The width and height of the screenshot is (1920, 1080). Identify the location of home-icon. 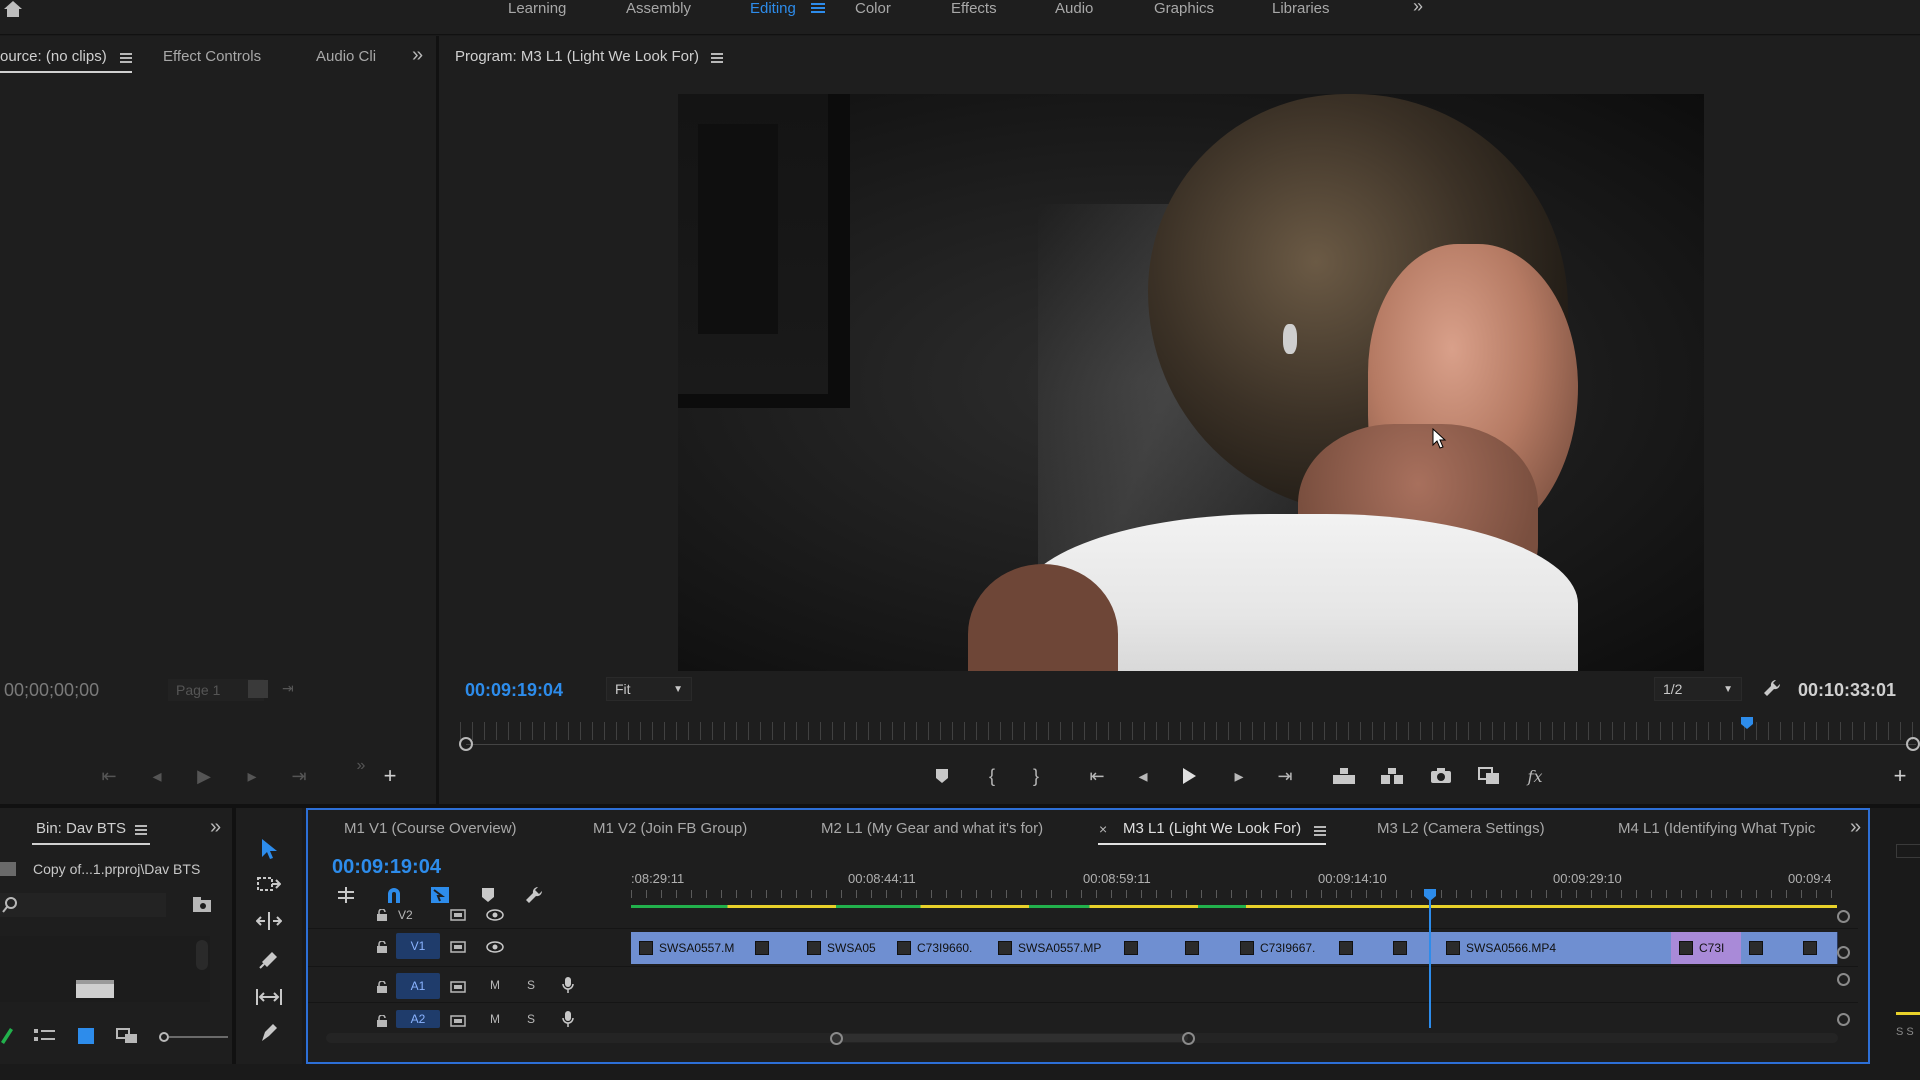
(13, 9).